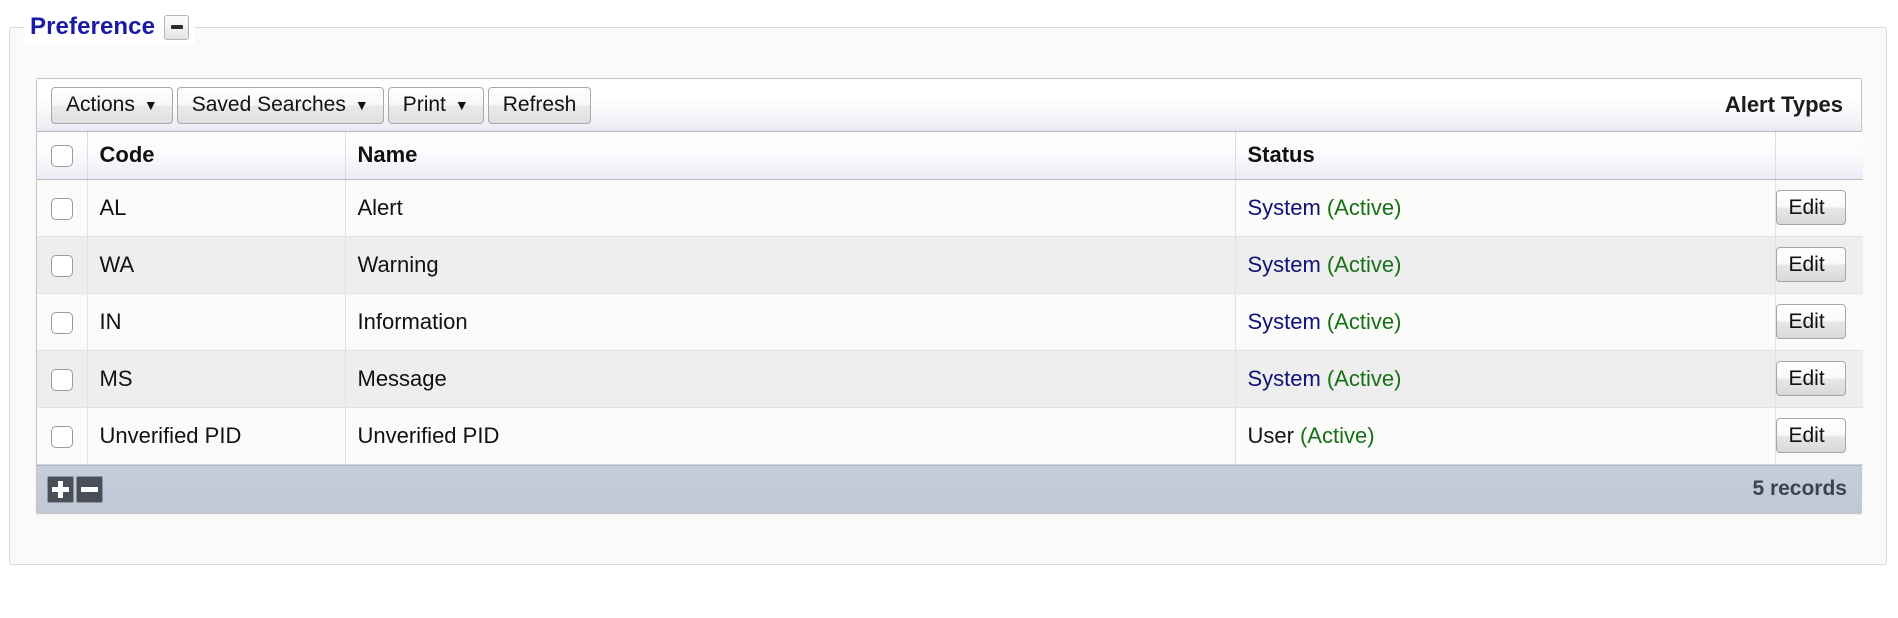  I want to click on table-row: WA Warning System (Active) Edit, so click(950, 265).